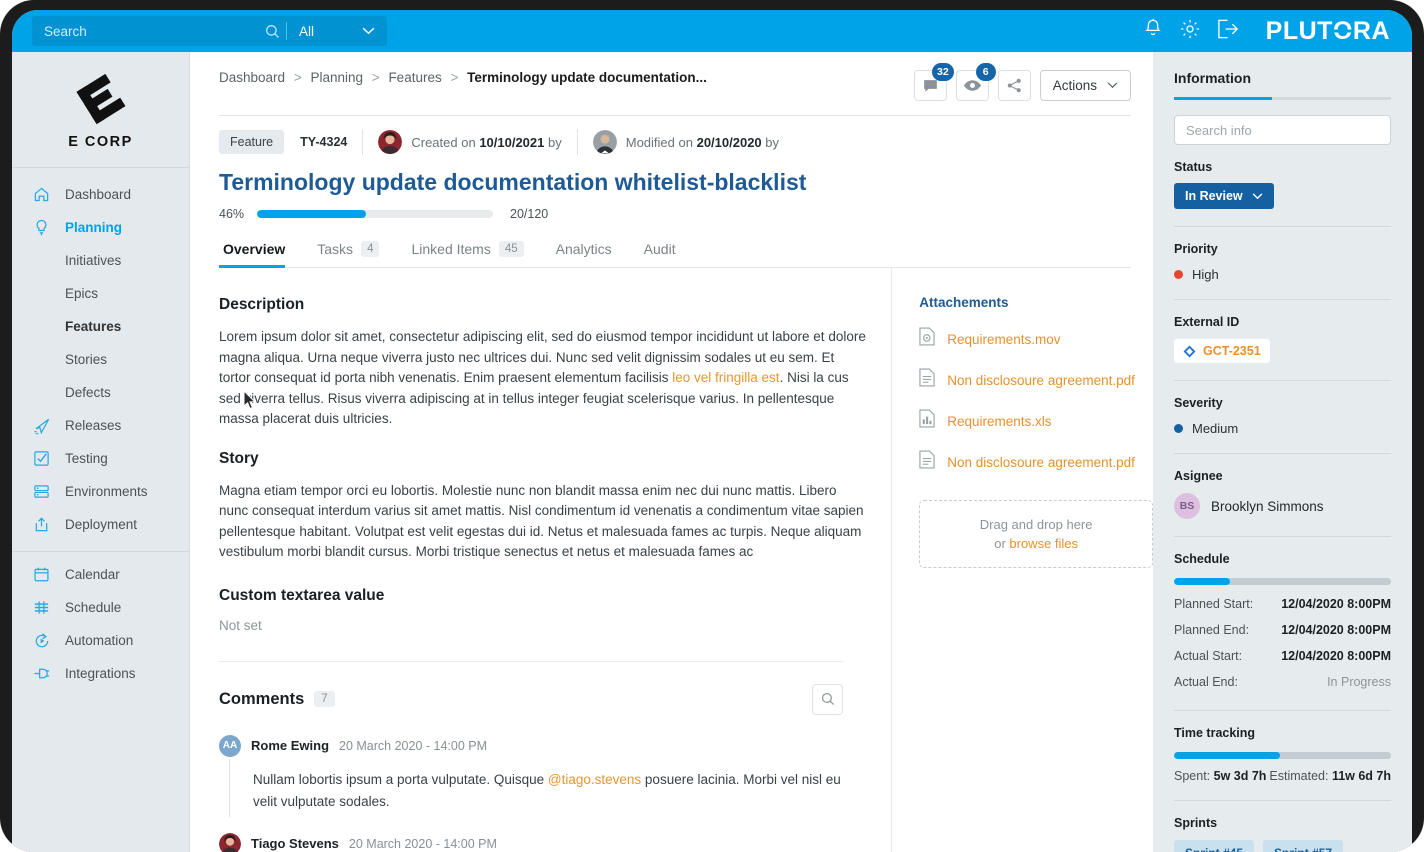  Describe the element at coordinates (725, 377) in the screenshot. I see `description-link: leo vel fringilla est` at that location.